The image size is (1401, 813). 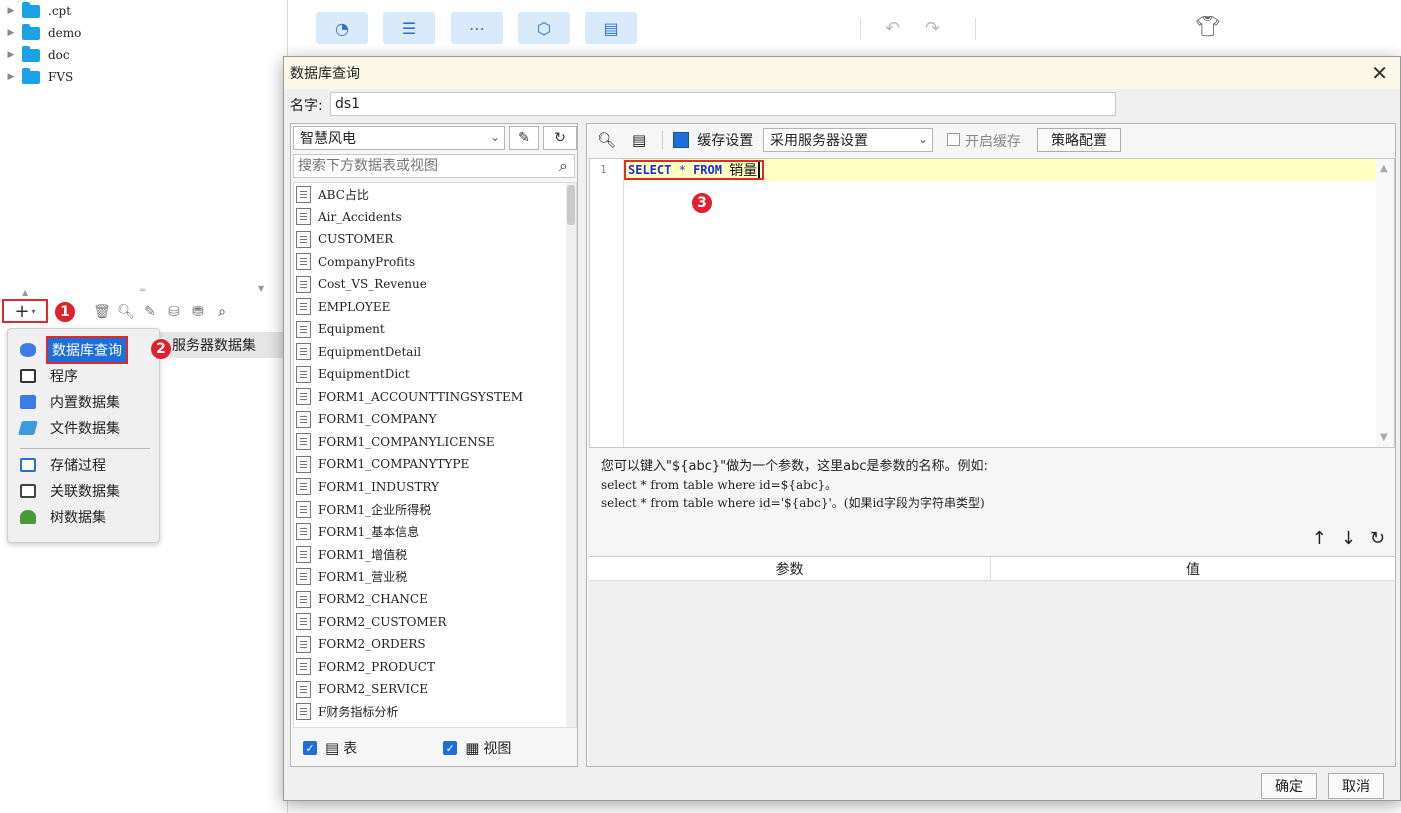 I want to click on table-list-item: Air_Accidents, so click(x=435, y=217).